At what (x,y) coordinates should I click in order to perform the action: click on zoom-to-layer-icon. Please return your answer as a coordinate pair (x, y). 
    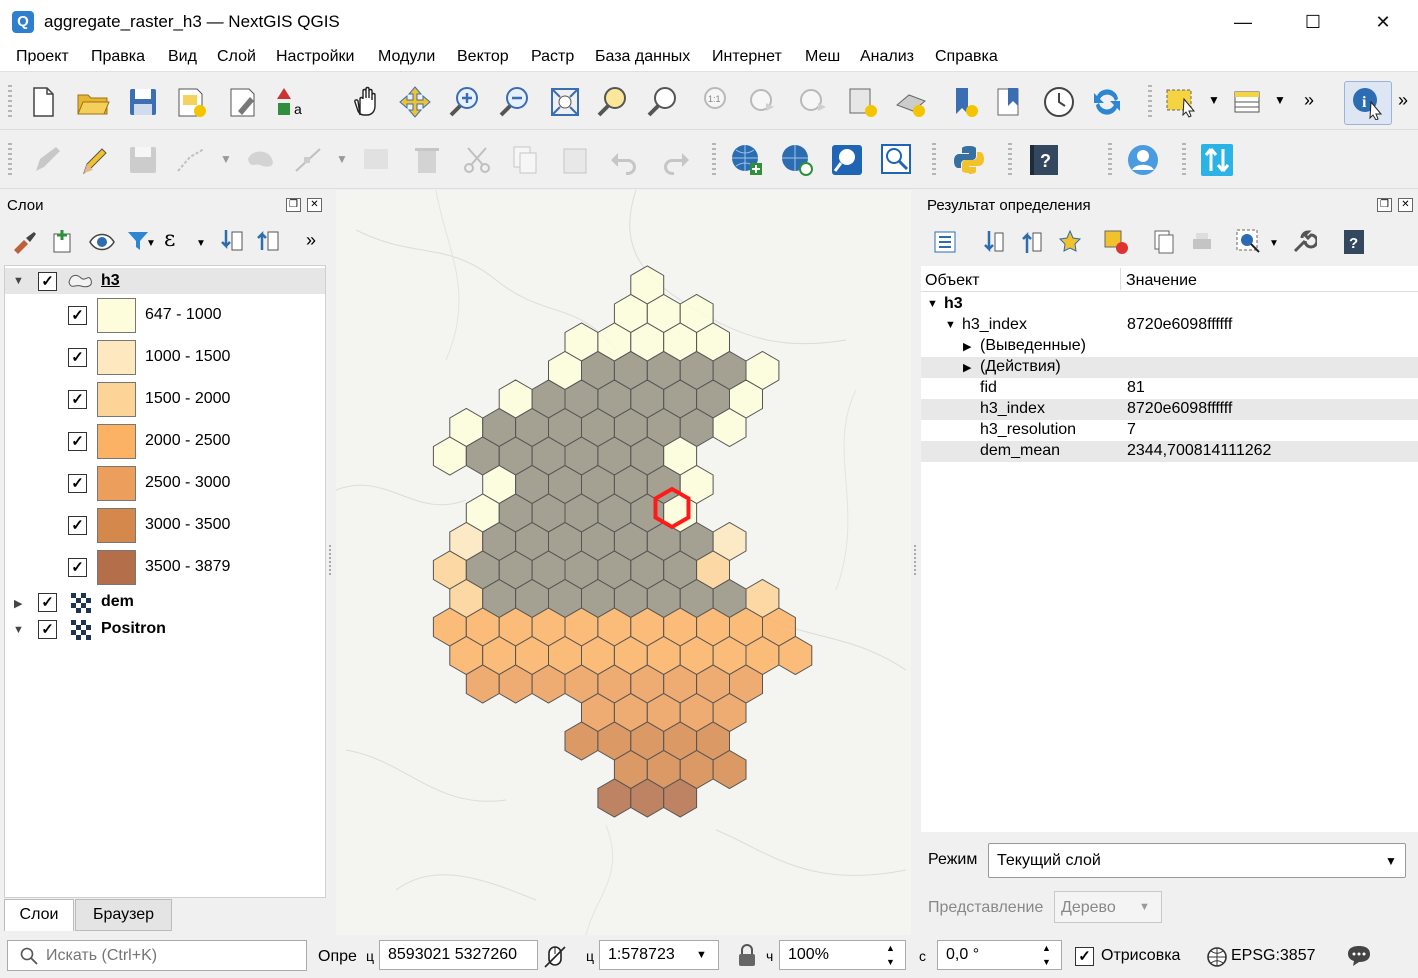
    Looking at the image, I should click on (663, 102).